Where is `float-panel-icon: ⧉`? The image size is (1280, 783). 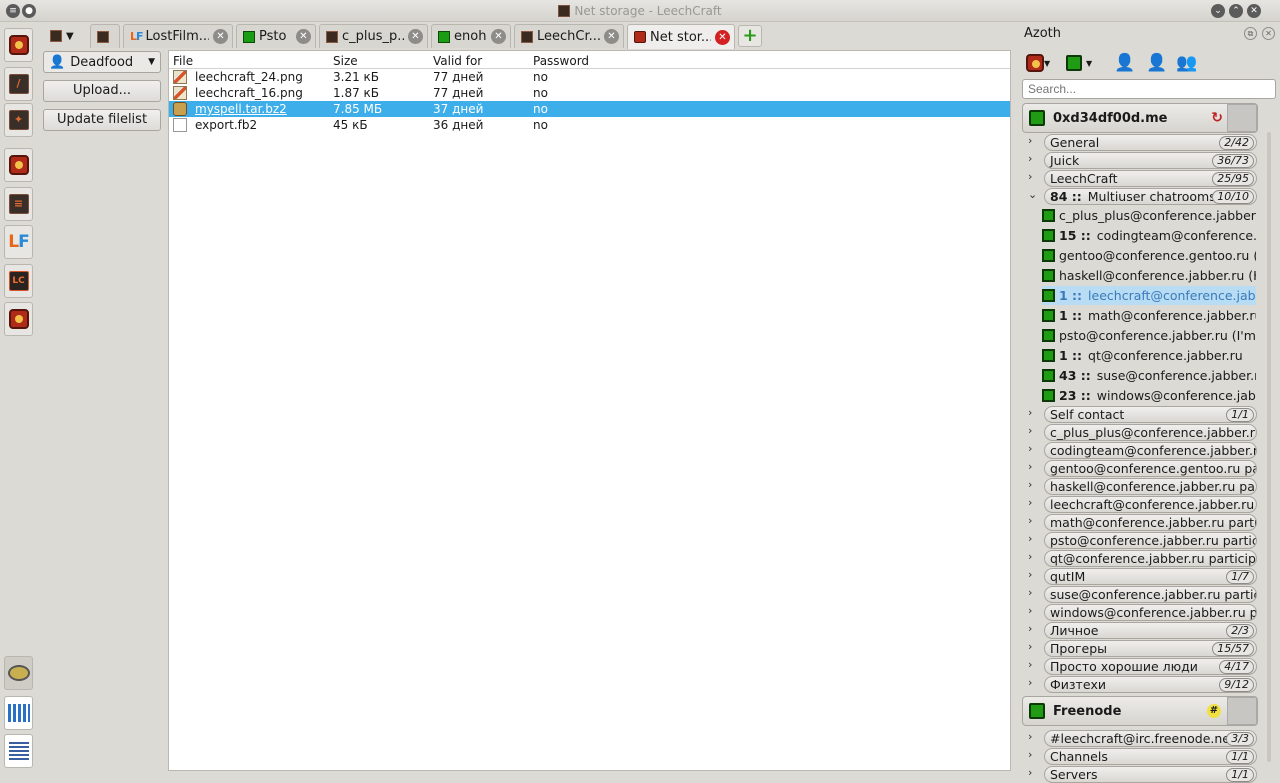
float-panel-icon: ⧉ is located at coordinates (1250, 33).